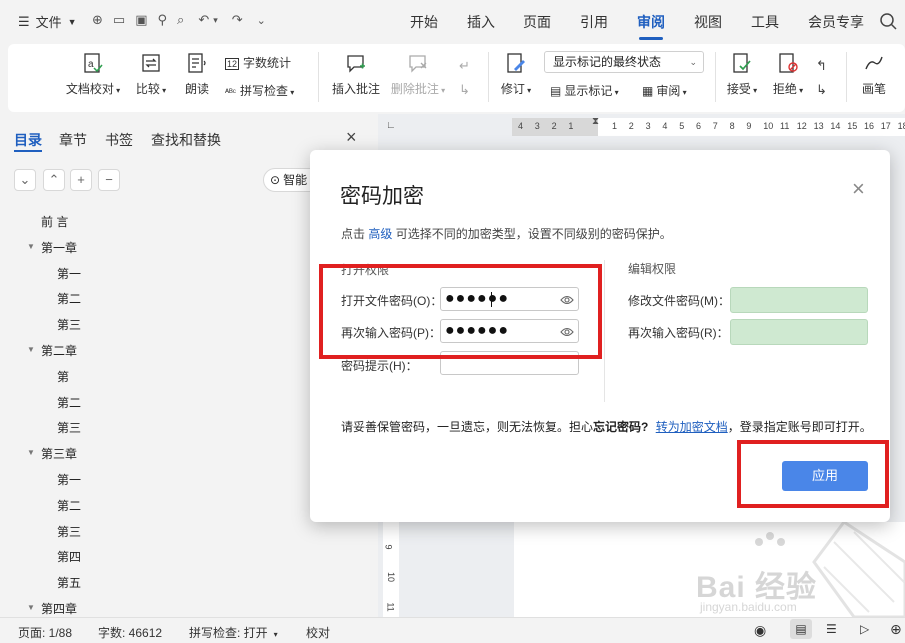  Describe the element at coordinates (391, 577) in the screenshot. I see `ruler-number: 10` at that location.